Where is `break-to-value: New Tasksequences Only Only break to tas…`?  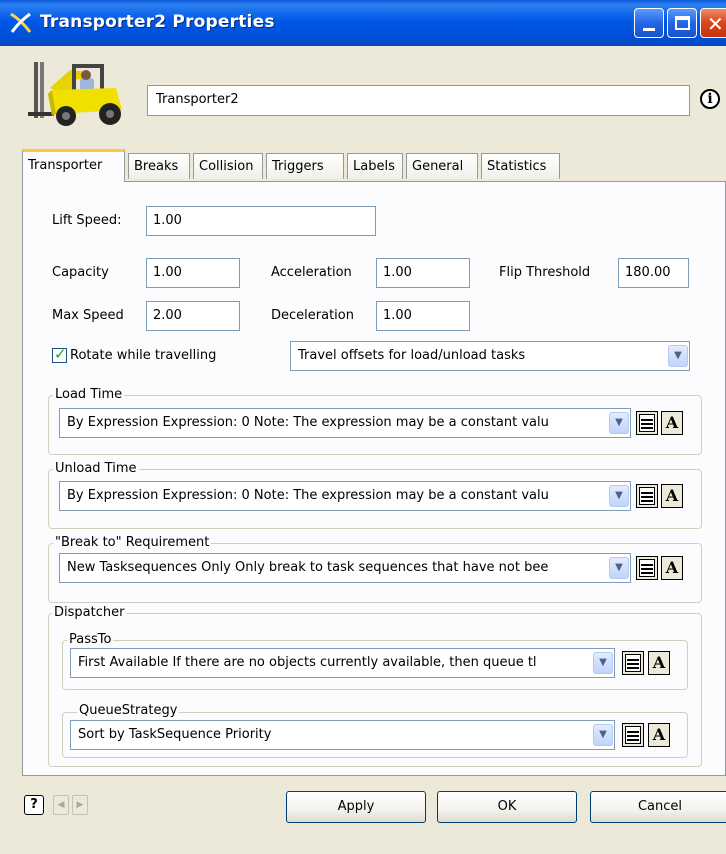 break-to-value: New Tasksequences Only Only break to tas… is located at coordinates (308, 567).